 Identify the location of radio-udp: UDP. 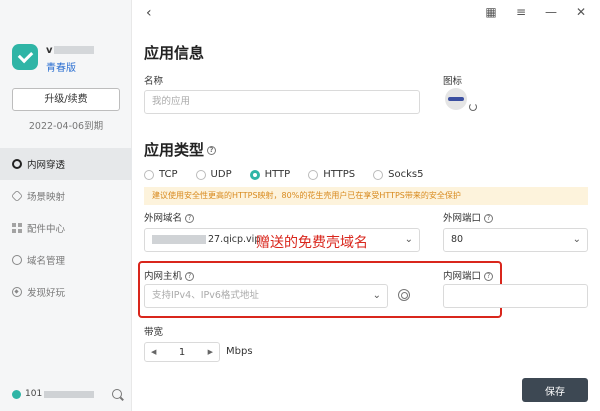
(213, 174).